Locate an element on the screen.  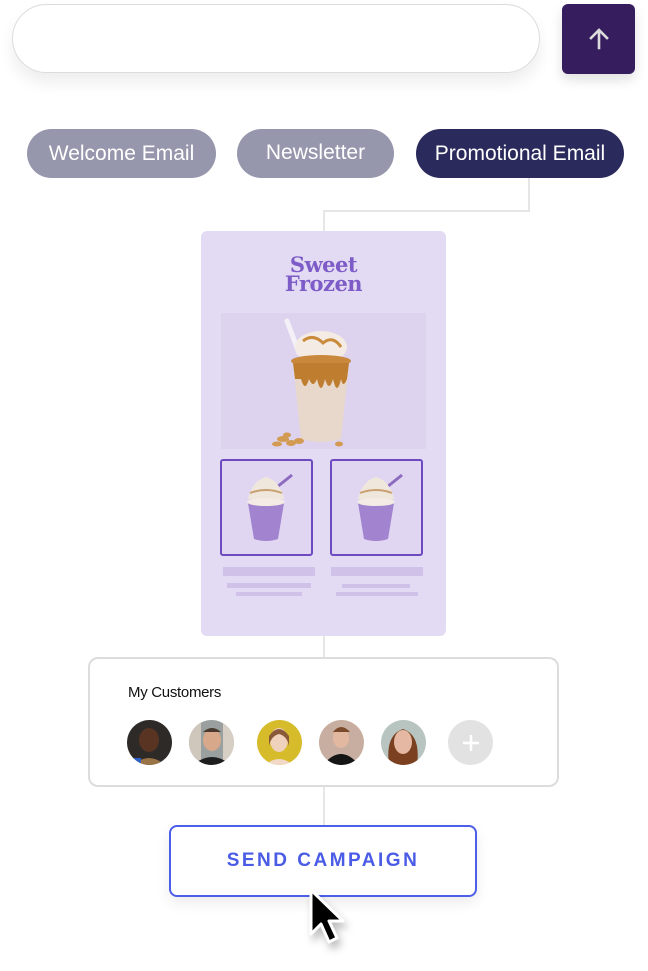
brand-title: Sweet Frozen is located at coordinates (323, 275).